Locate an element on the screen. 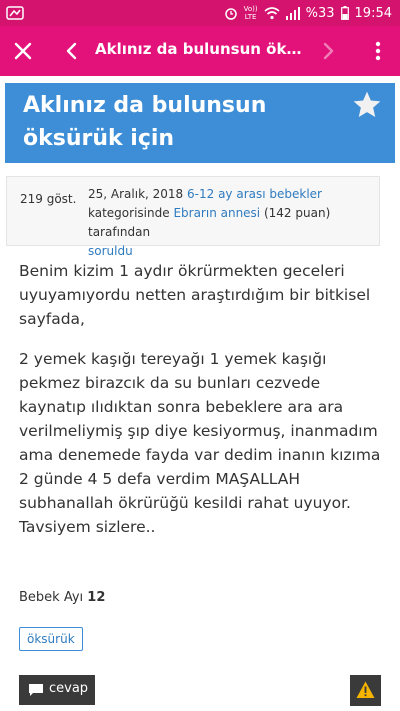  tag-oksuruk: öksürük is located at coordinates (51, 639).